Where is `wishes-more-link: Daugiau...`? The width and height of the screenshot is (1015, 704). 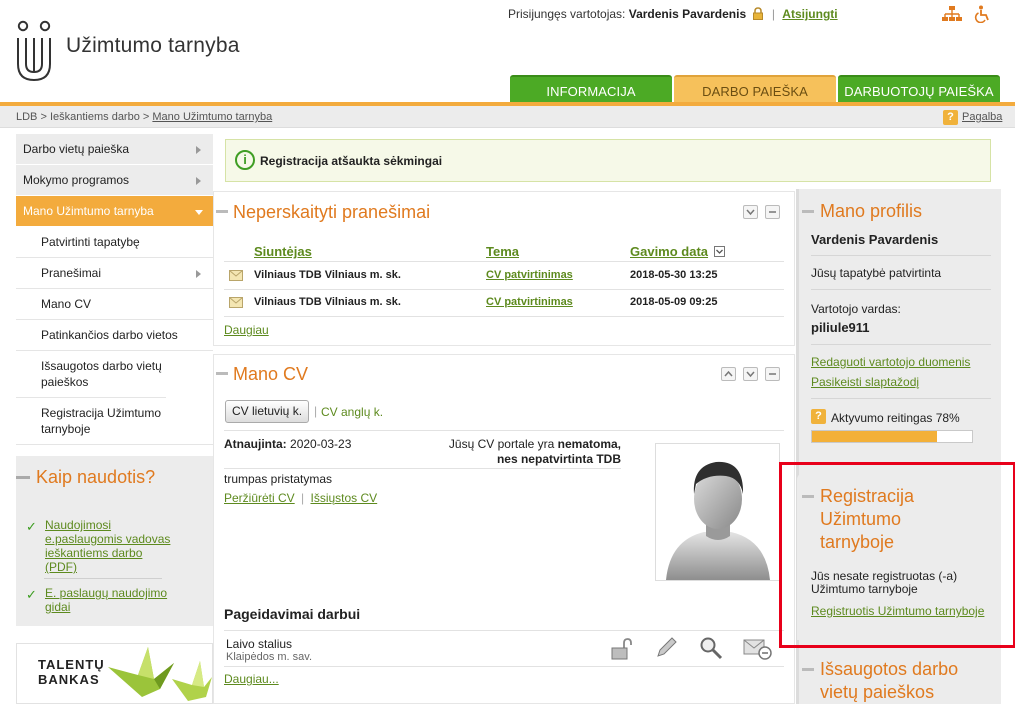
wishes-more-link: Daugiau... is located at coordinates (251, 679).